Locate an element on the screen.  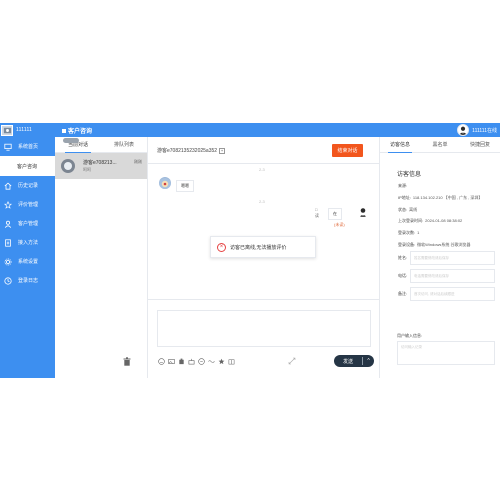
sidebar-item-access: 接入方法 is located at coordinates (27, 242).